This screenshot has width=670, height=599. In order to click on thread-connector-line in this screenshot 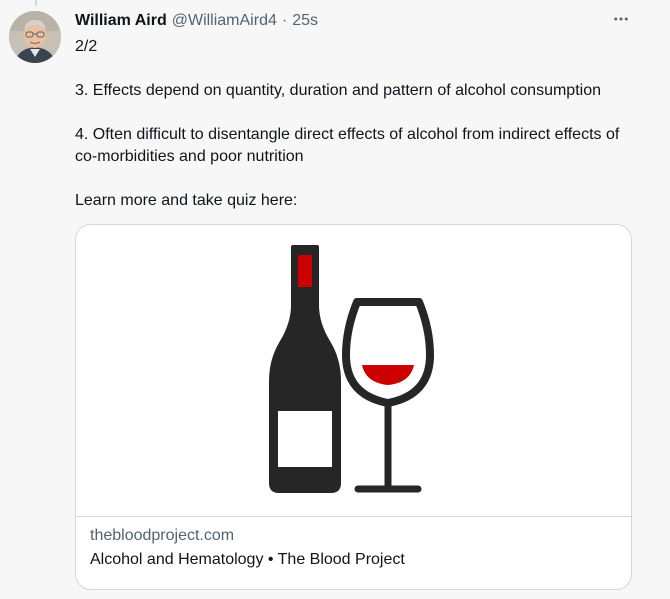, I will do `click(36, 3)`.